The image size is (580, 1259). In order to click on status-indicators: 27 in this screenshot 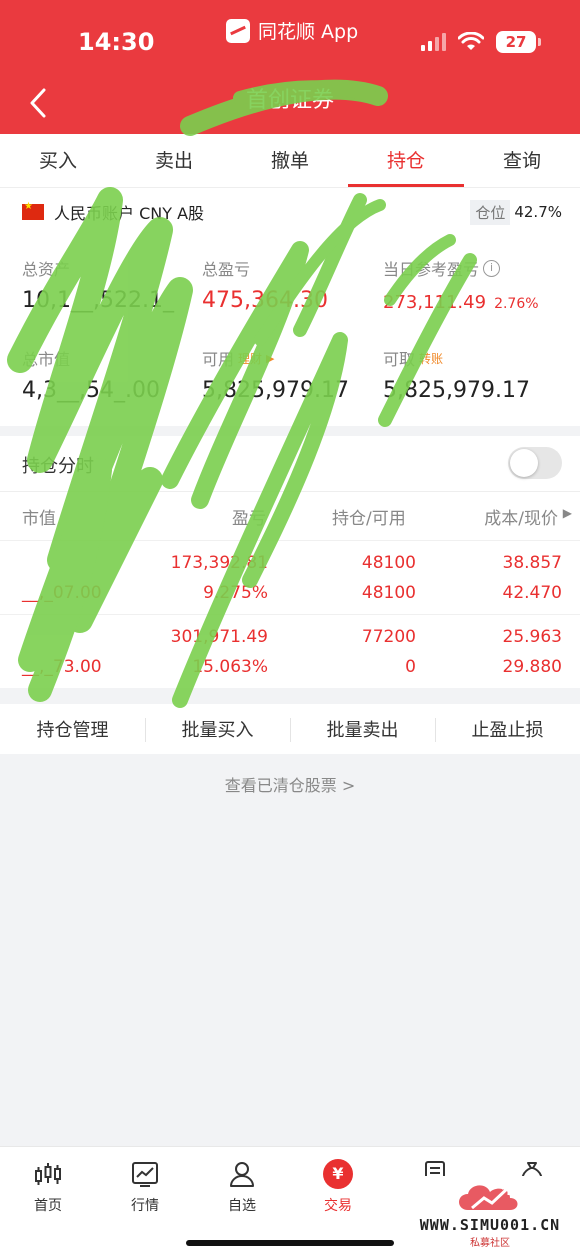, I will do `click(481, 42)`.